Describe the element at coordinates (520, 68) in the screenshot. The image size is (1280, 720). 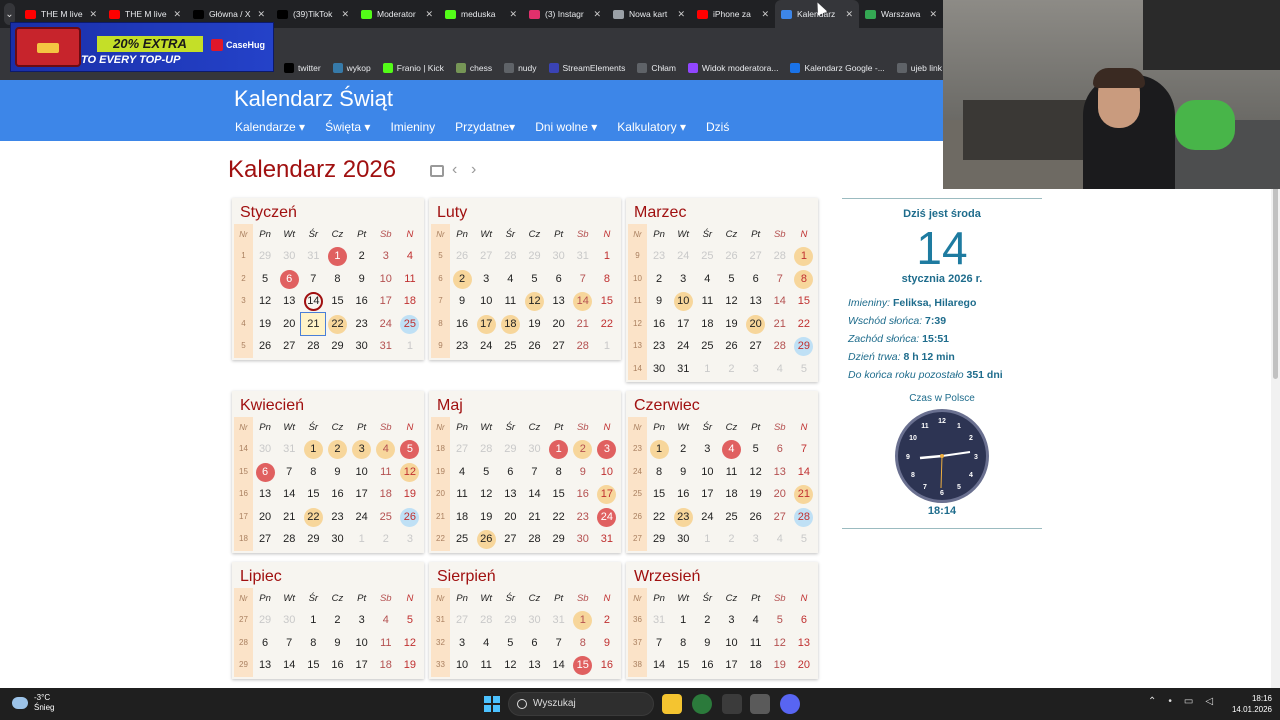
I see `bookmark-item: nudy` at that location.